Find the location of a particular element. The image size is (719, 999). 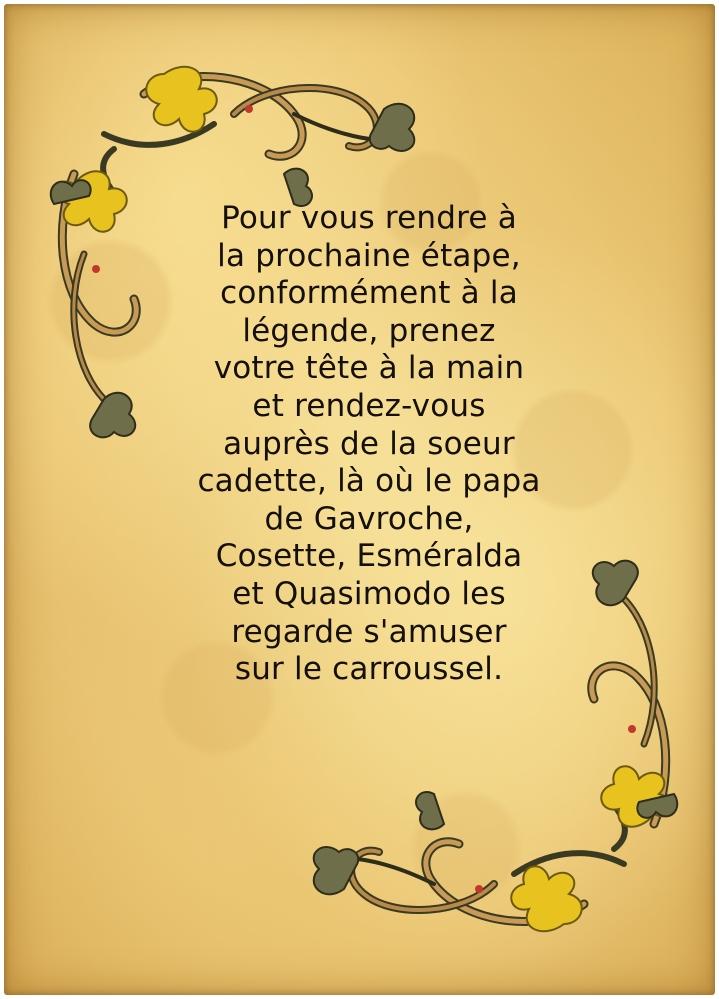

poem-line: la prochaine étape, is located at coordinates (369, 255).